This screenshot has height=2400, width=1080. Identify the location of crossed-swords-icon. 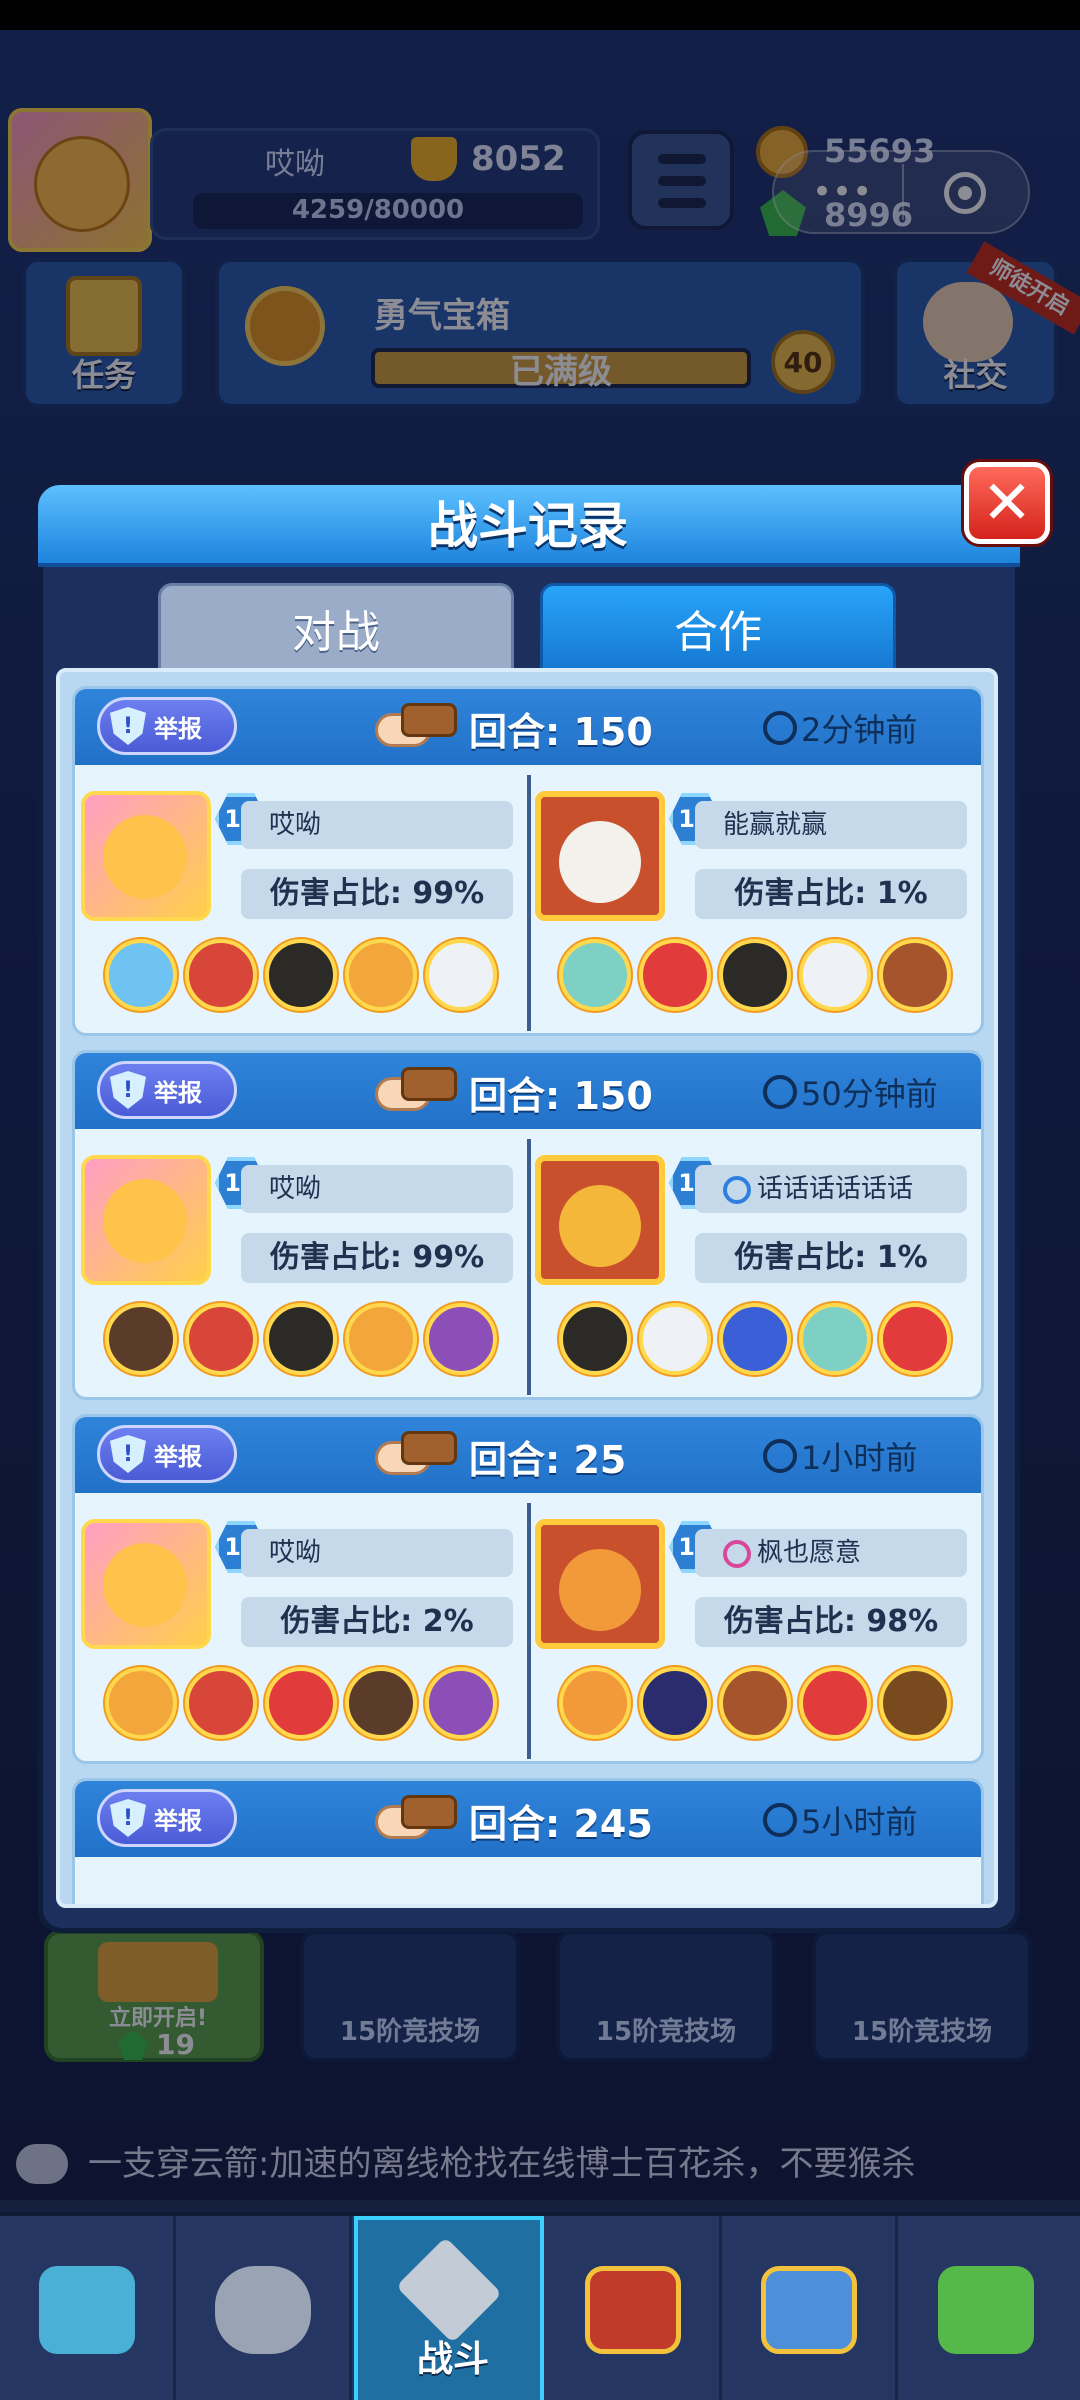
(449, 2290).